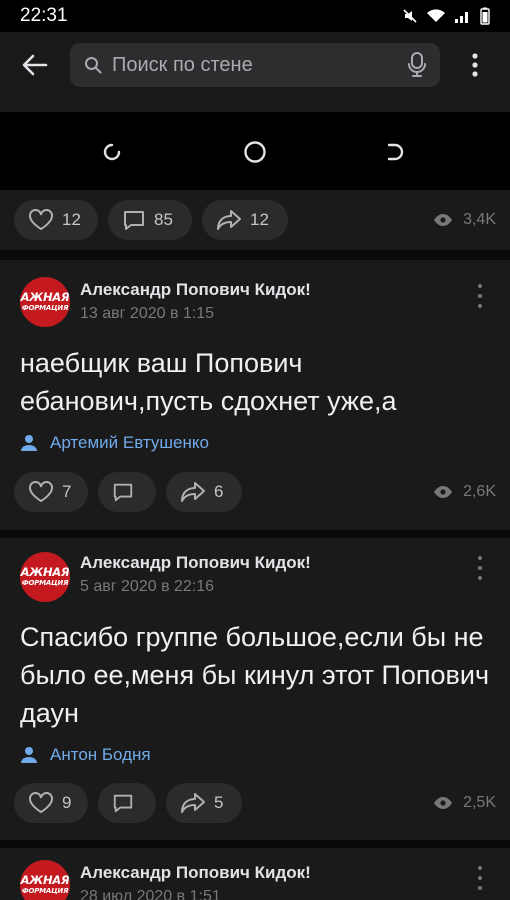  Describe the element at coordinates (67, 802) in the screenshot. I see `like-count: 9` at that location.